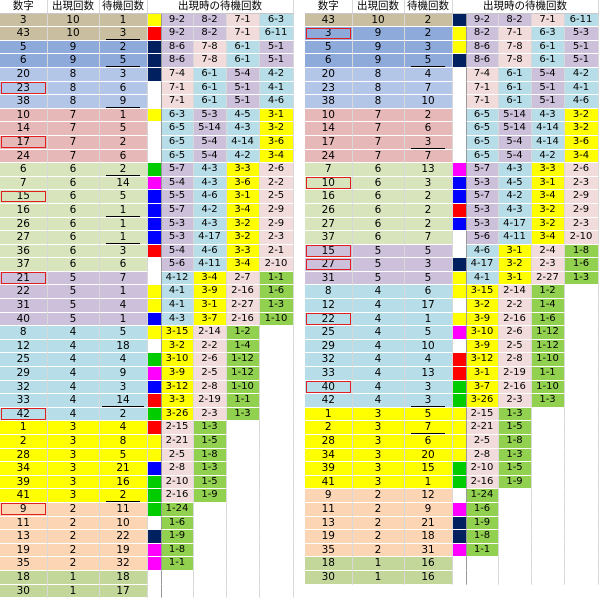 This screenshot has width=600, height=598. Describe the element at coordinates (329, 101) in the screenshot. I see `number-cell: 38` at that location.